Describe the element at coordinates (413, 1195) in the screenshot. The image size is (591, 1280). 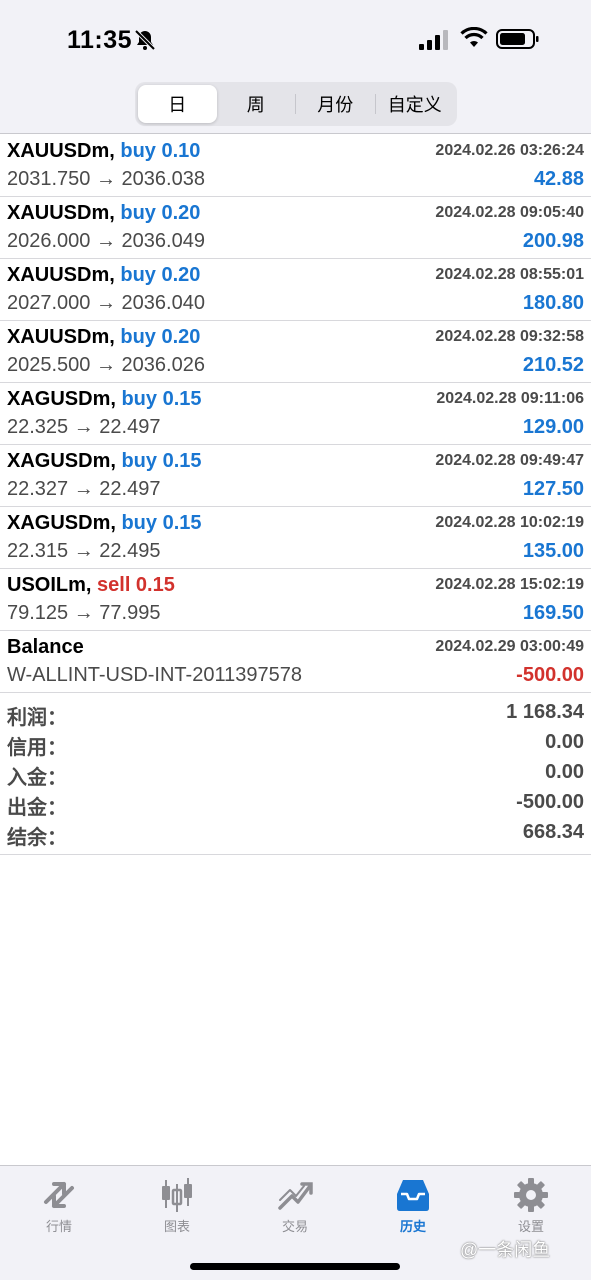
I see `history-icon` at that location.